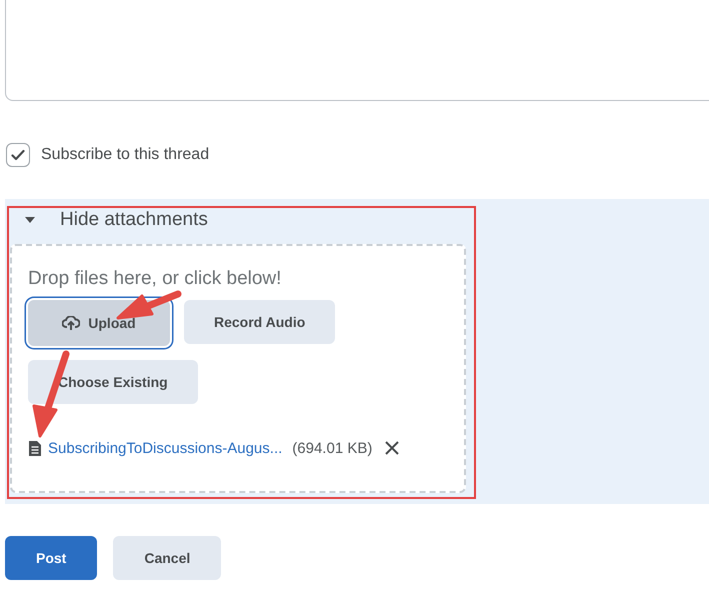 The image size is (709, 604). I want to click on drop-hint: Drop files here, or click below!, so click(155, 279).